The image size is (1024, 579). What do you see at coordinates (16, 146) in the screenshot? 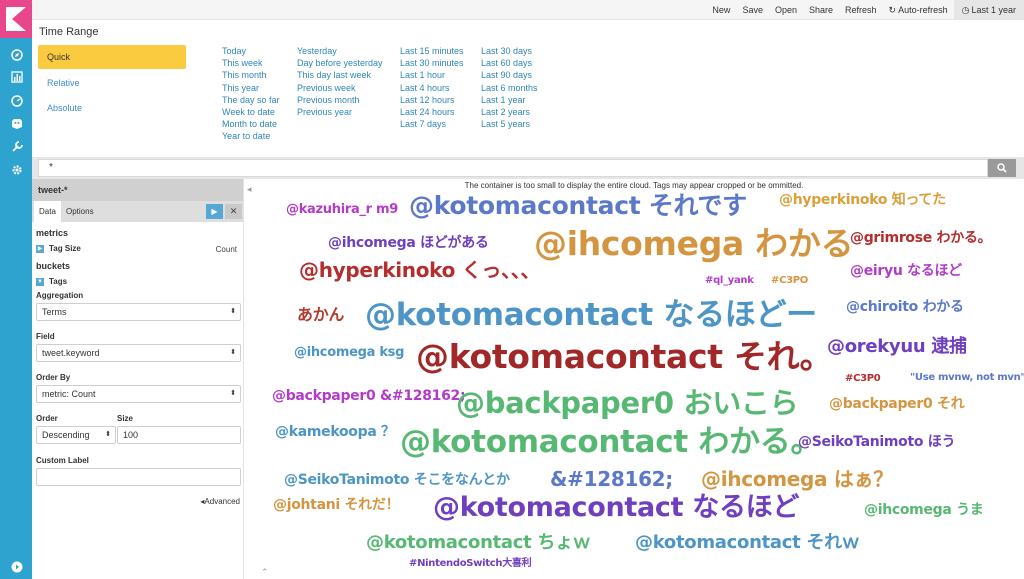
I see `devtools-wrench-icon` at bounding box center [16, 146].